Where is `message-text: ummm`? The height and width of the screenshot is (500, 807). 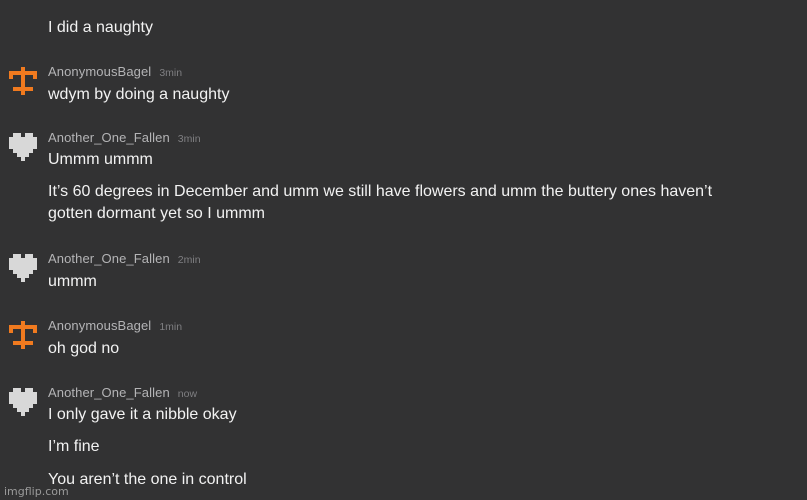
message-text: ummm is located at coordinates (72, 281).